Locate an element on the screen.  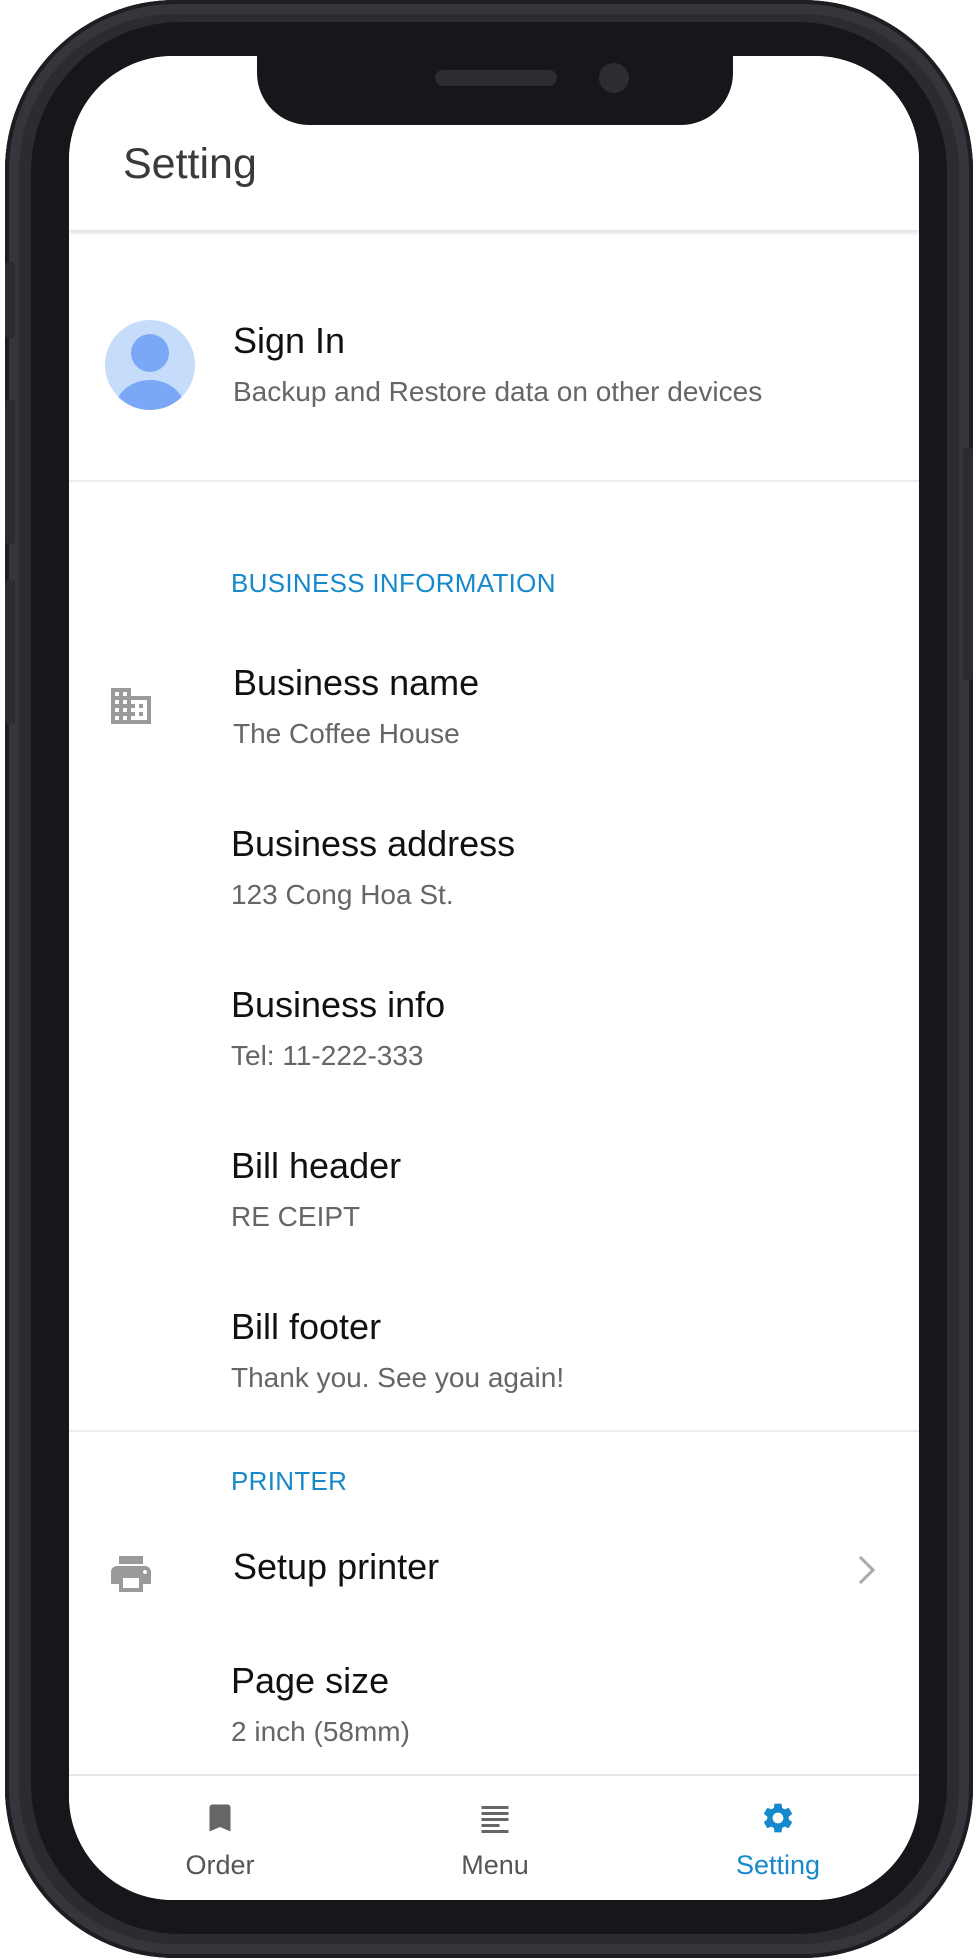
bottom-navigation: Order Menu Setting is located at coordinates (494, 1837).